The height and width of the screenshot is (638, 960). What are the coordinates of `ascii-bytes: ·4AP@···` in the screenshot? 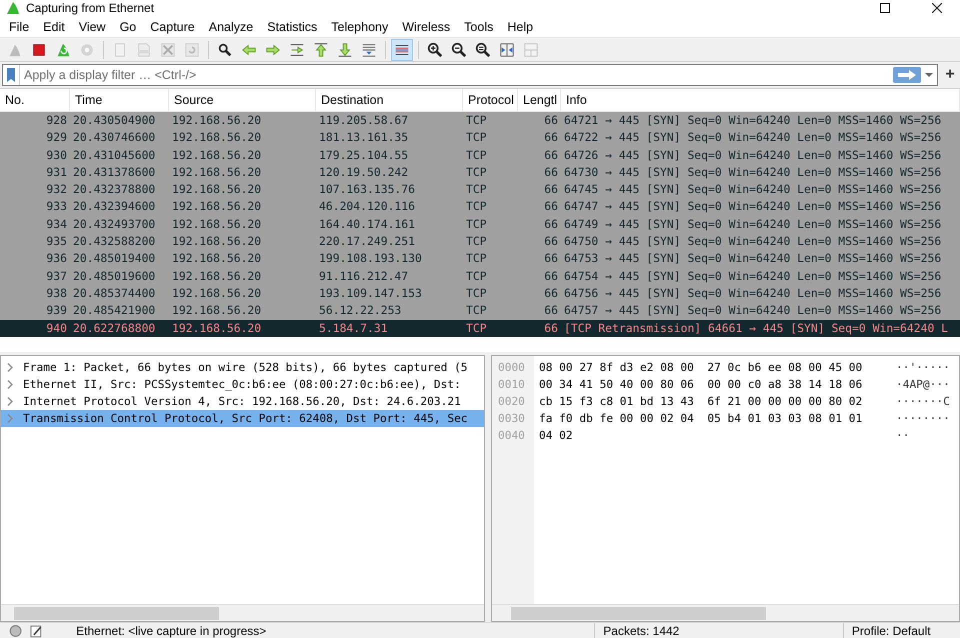 It's located at (923, 384).